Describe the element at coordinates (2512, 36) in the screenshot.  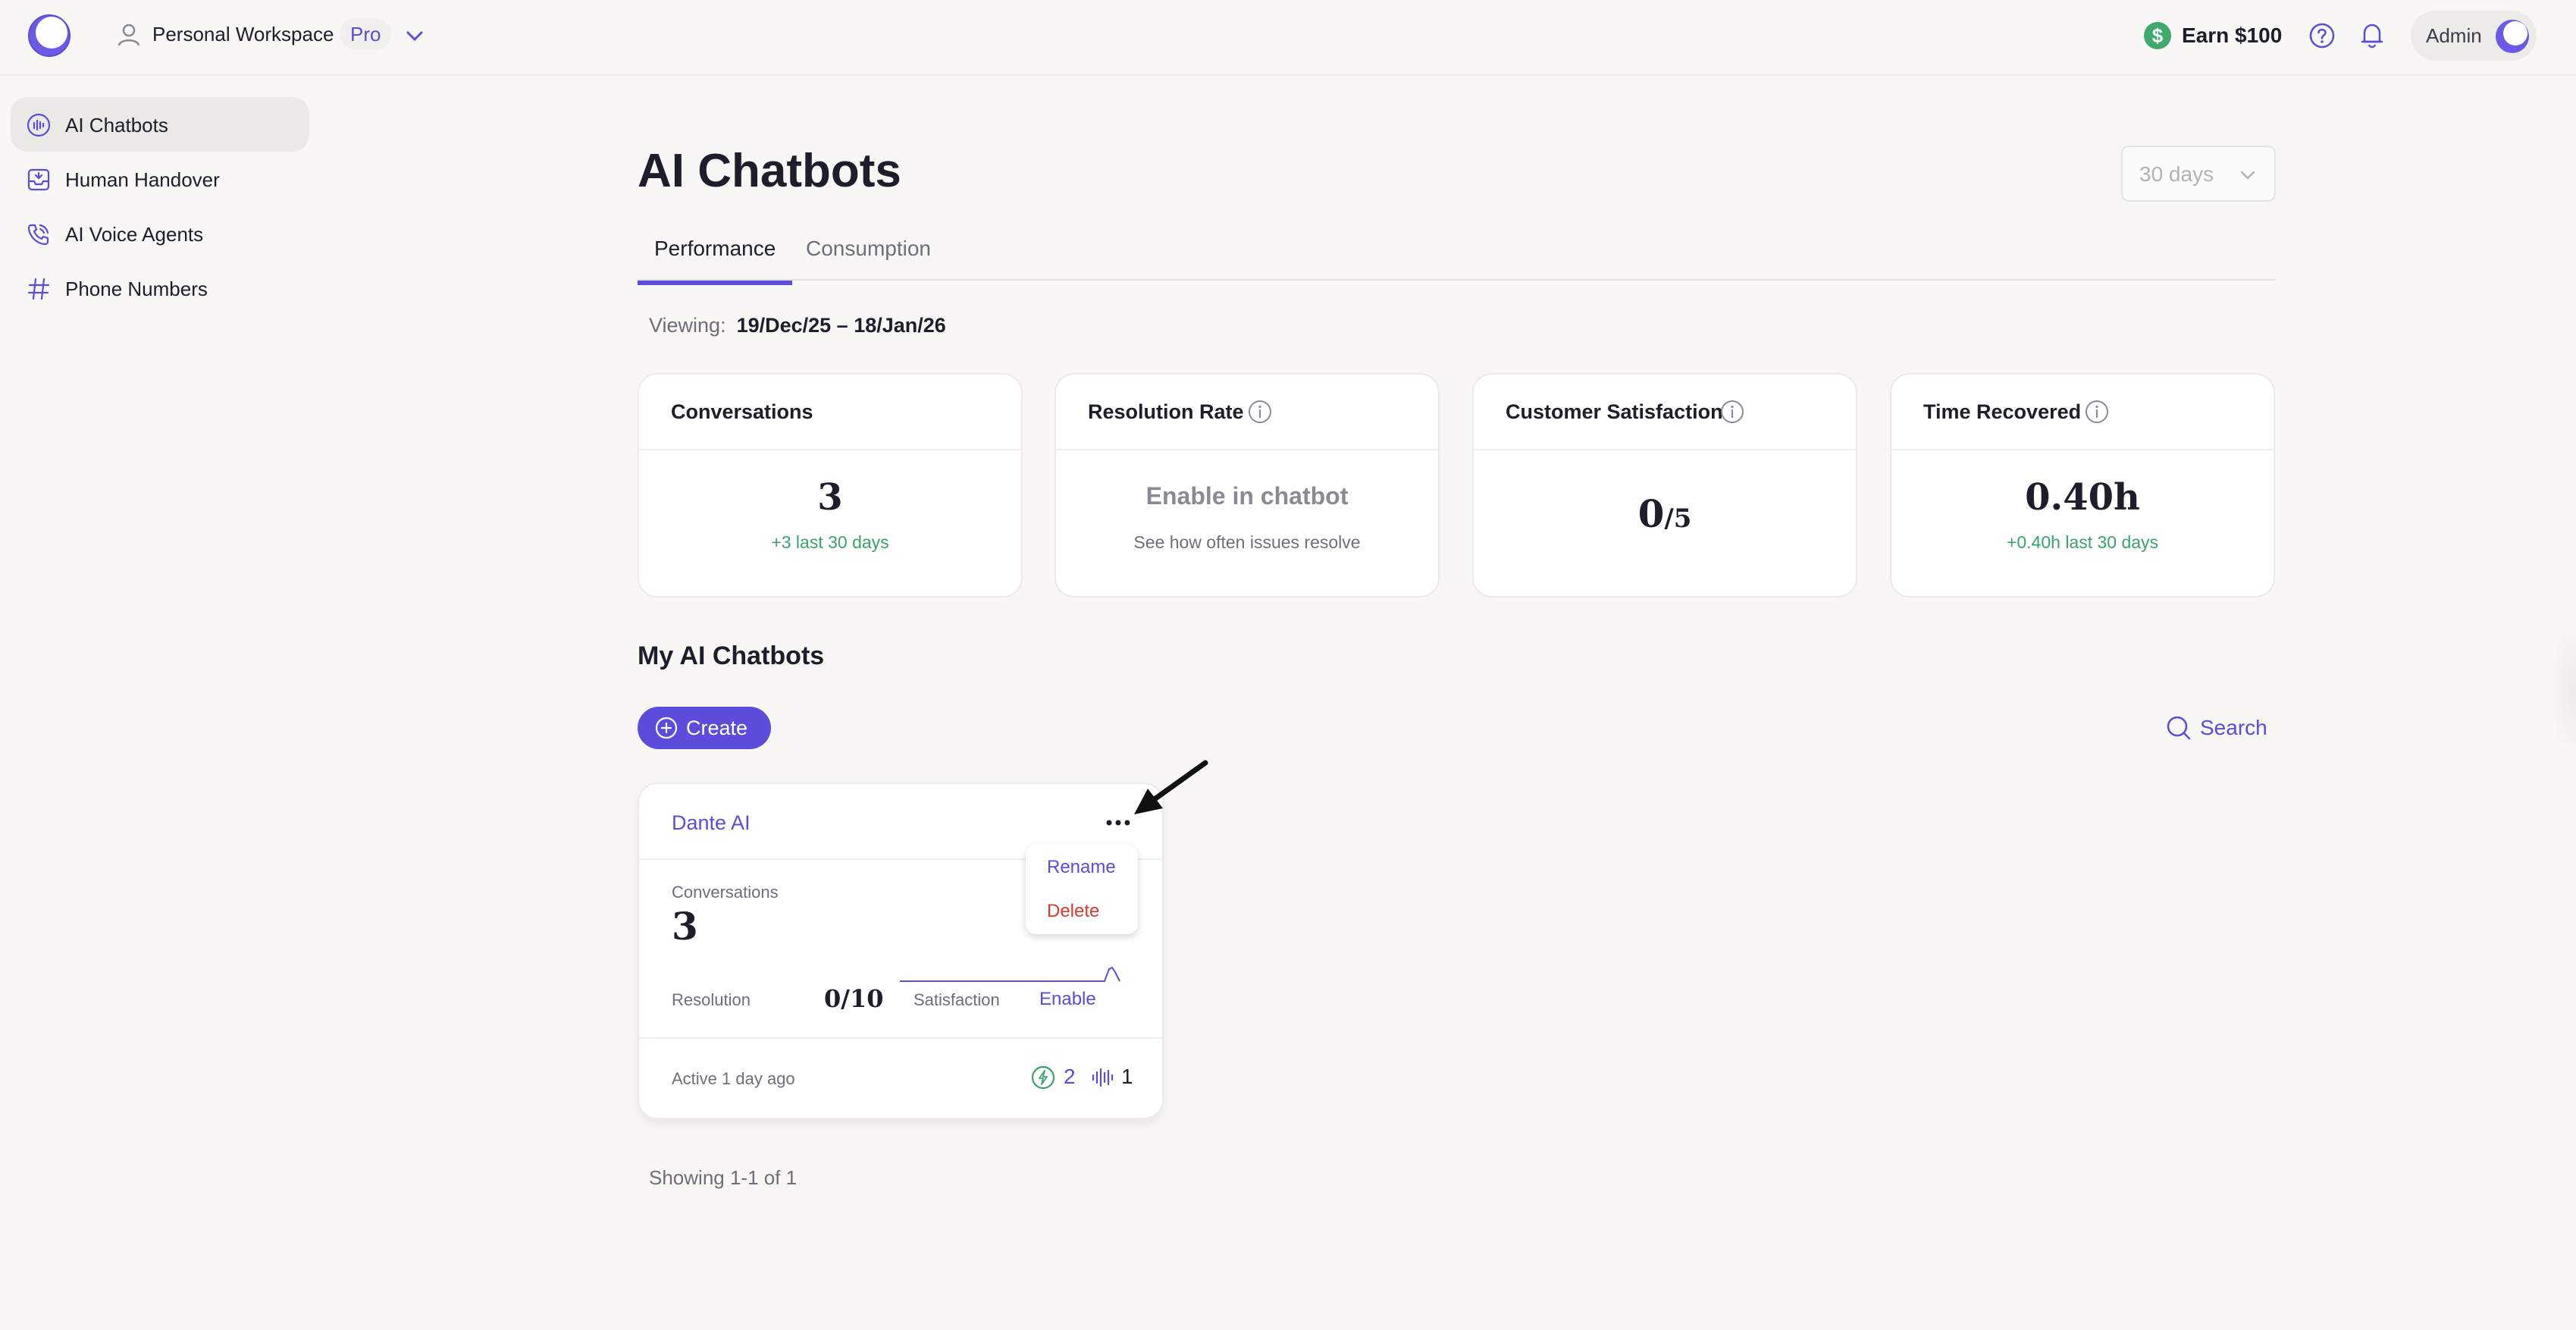
I see `avatar` at that location.